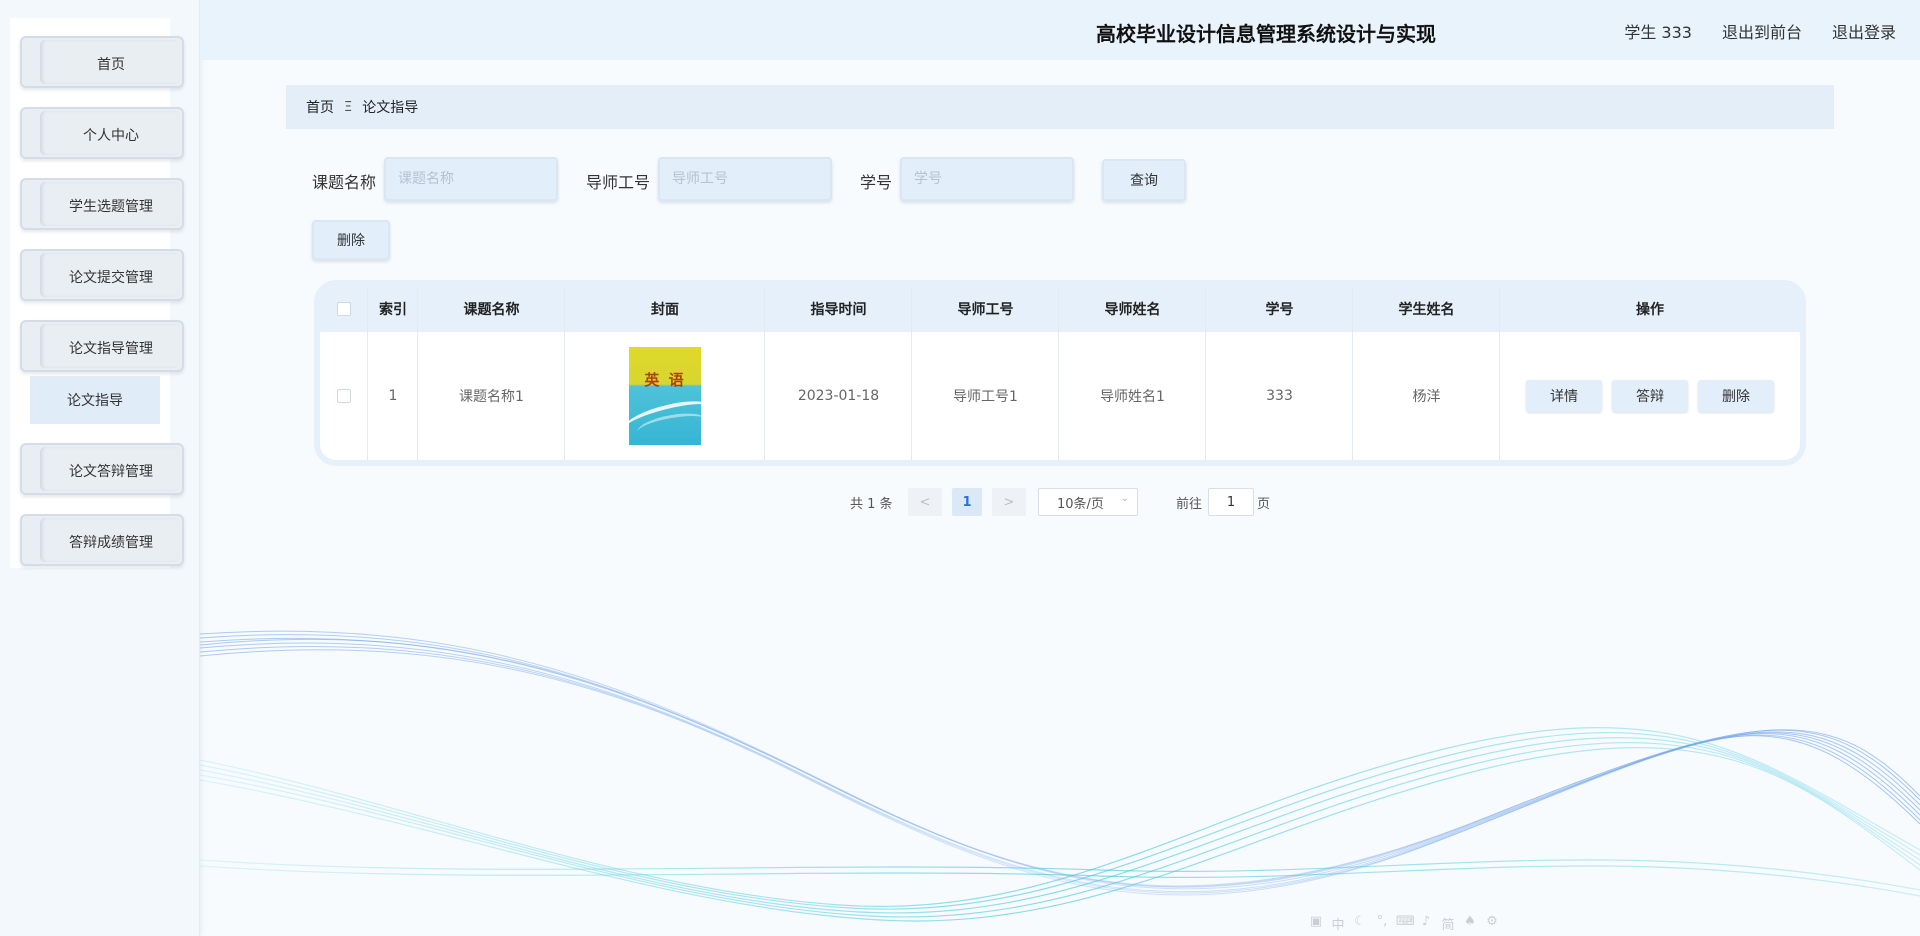 The height and width of the screenshot is (936, 1920). I want to click on batch-delete-button: 删除, so click(351, 240).